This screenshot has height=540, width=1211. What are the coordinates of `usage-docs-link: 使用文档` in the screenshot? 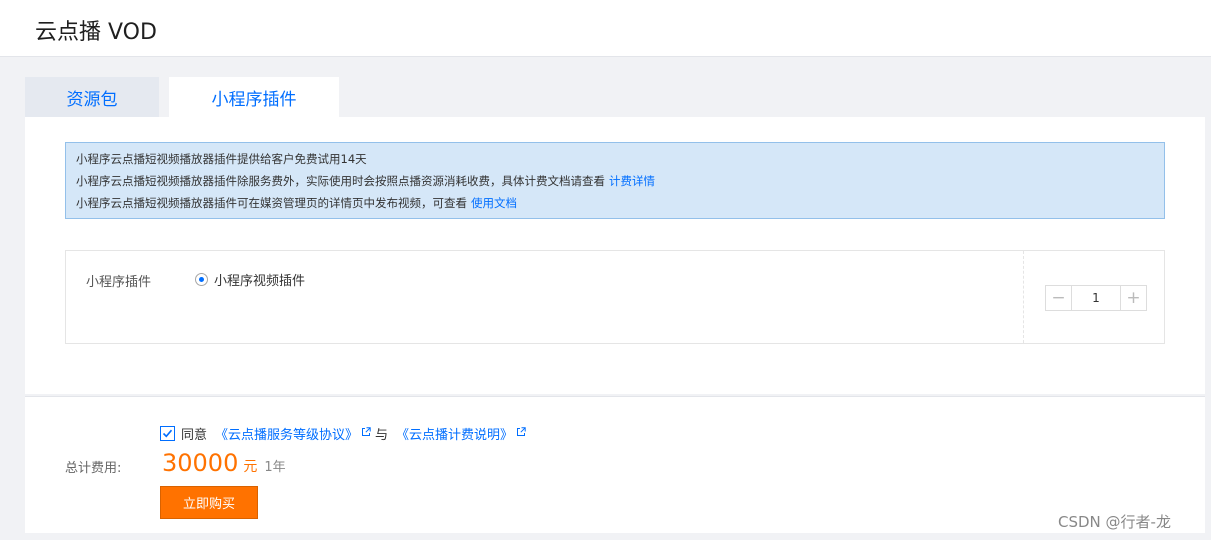 It's located at (494, 203).